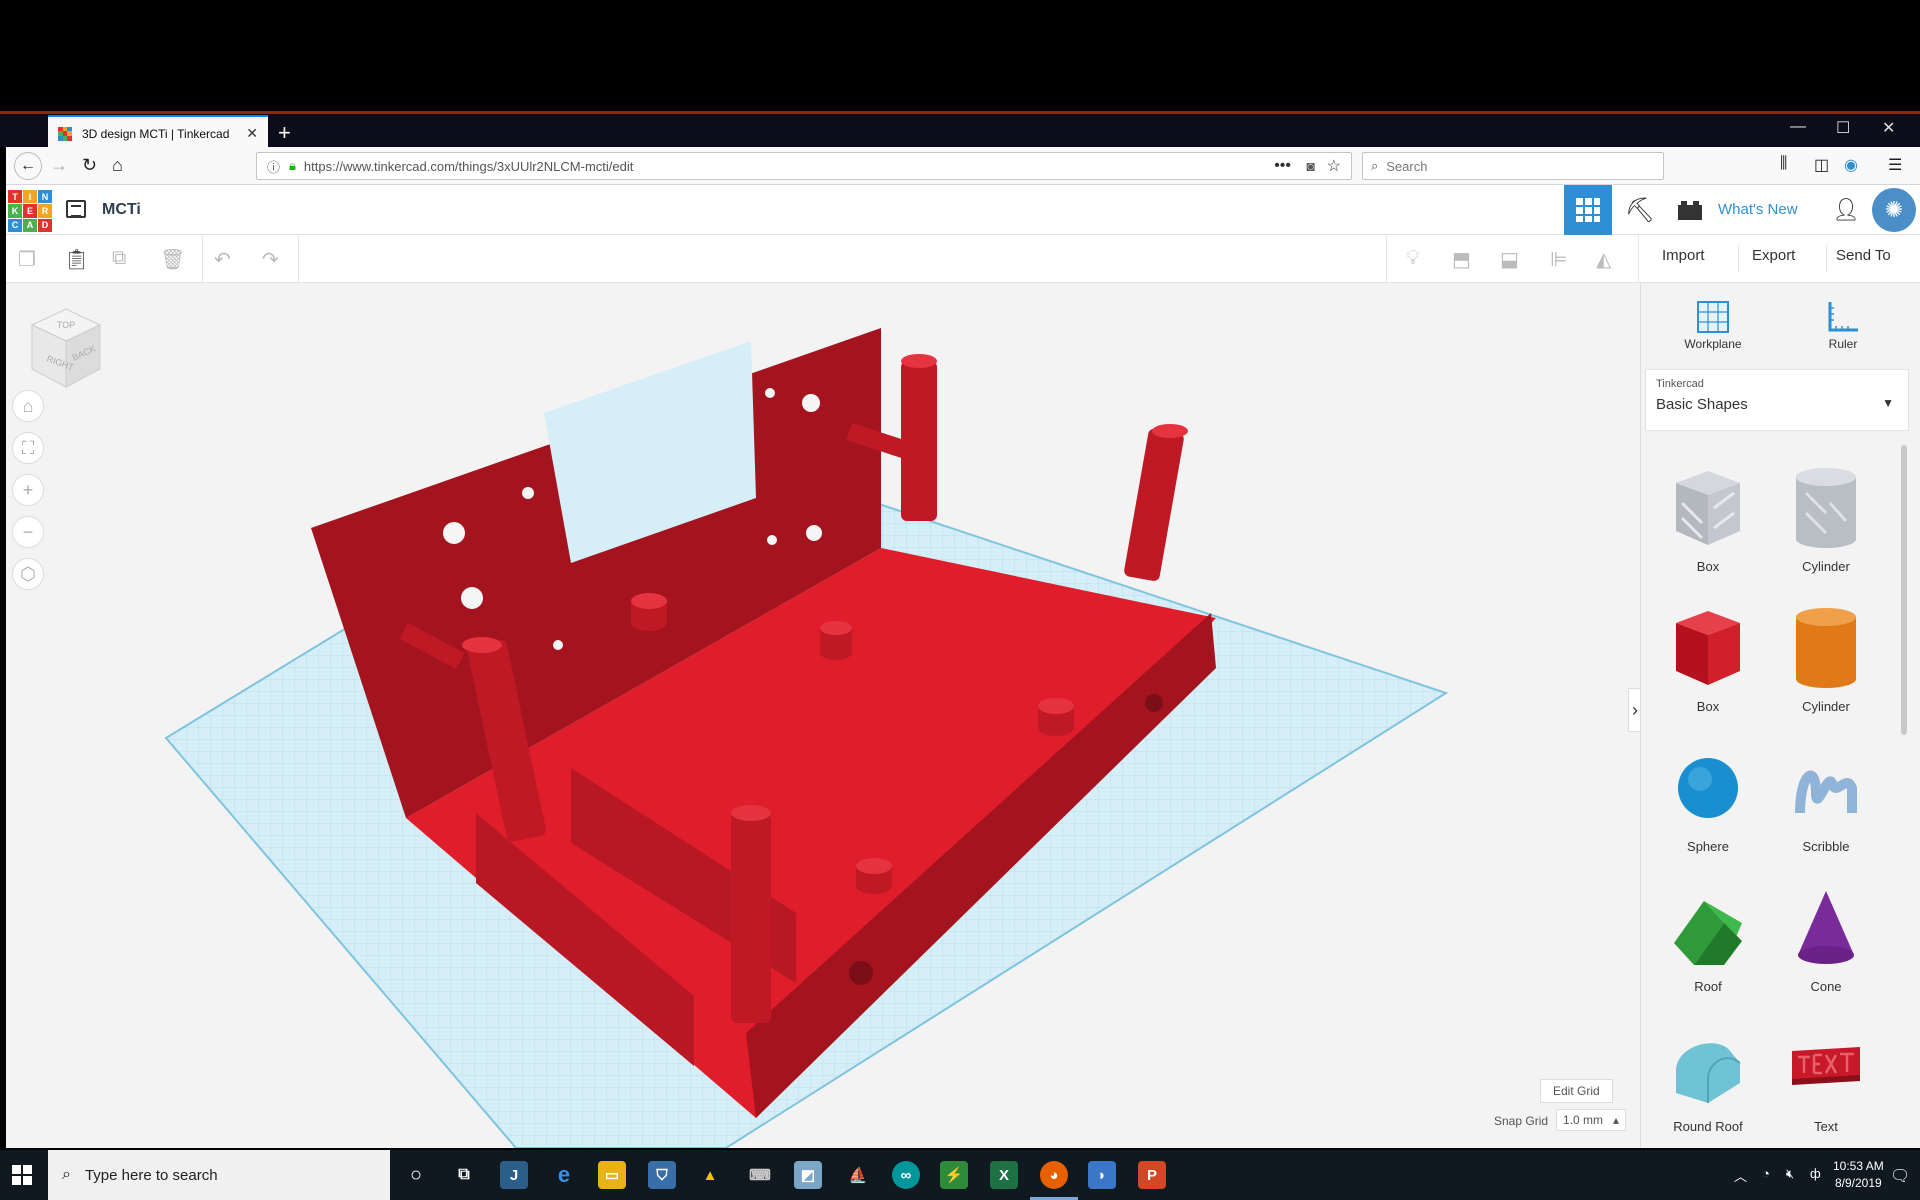  Describe the element at coordinates (1863, 255) in the screenshot. I see `send-to-button: Send To` at that location.